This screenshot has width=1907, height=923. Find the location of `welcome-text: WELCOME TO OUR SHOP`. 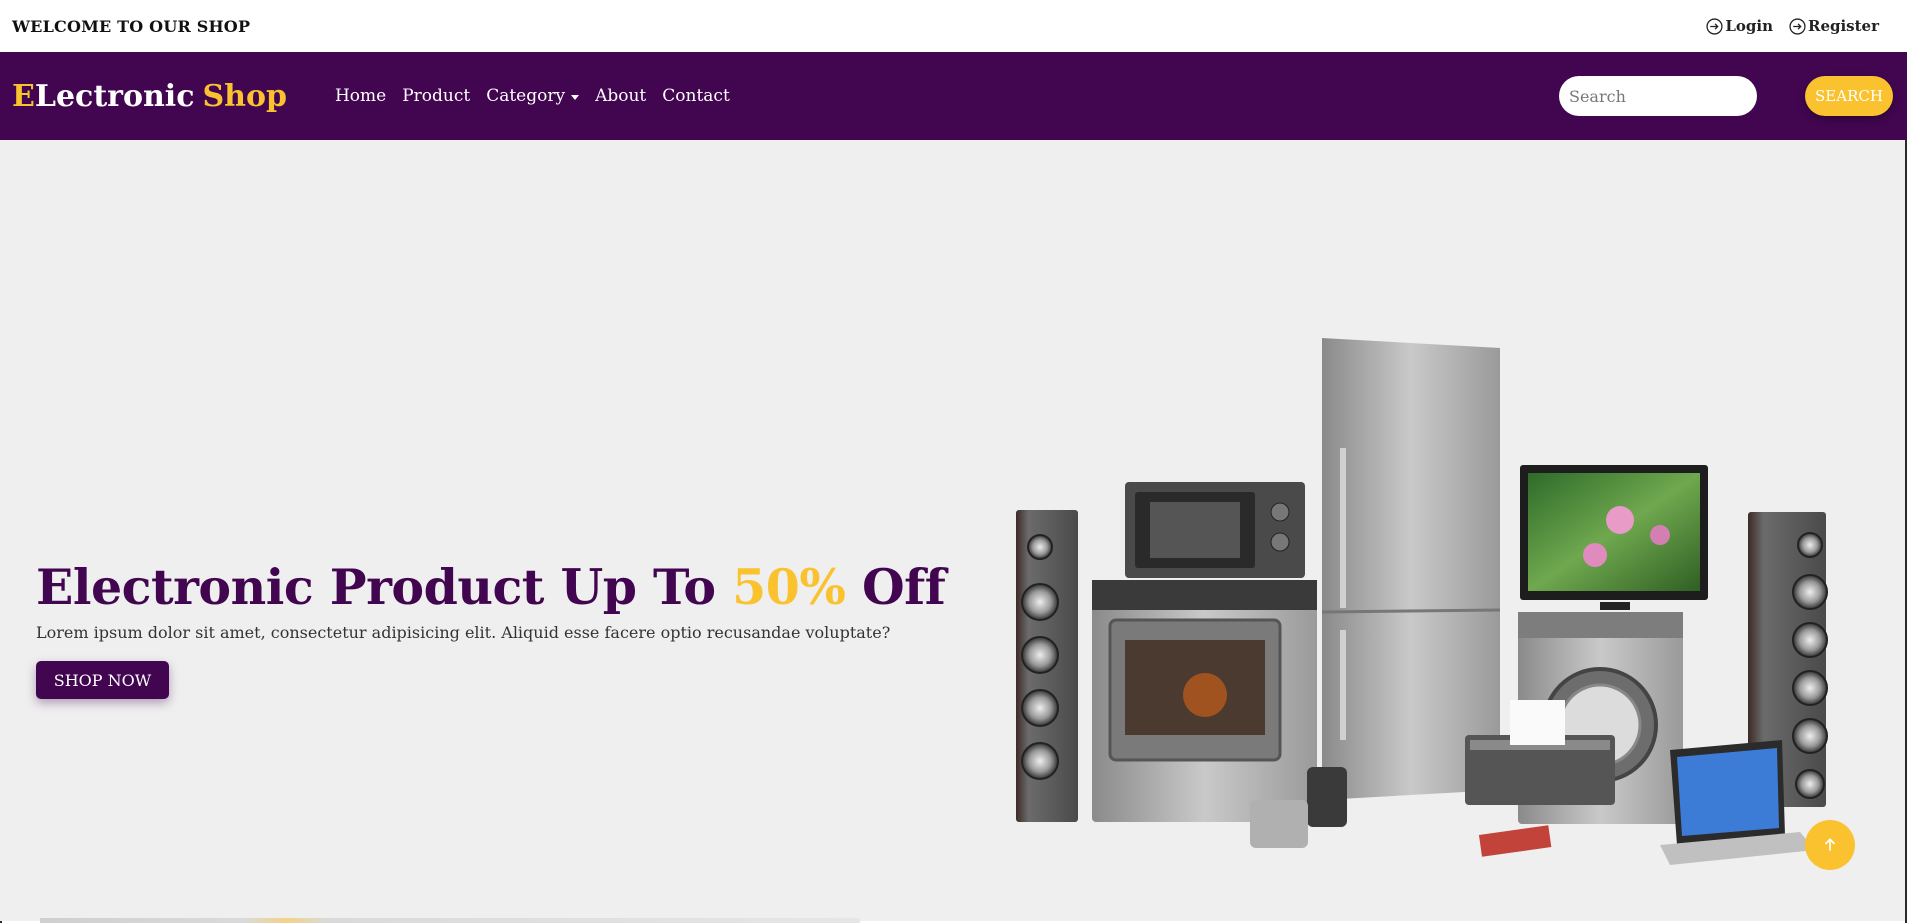

welcome-text: WELCOME TO OUR SHOP is located at coordinates (131, 26).